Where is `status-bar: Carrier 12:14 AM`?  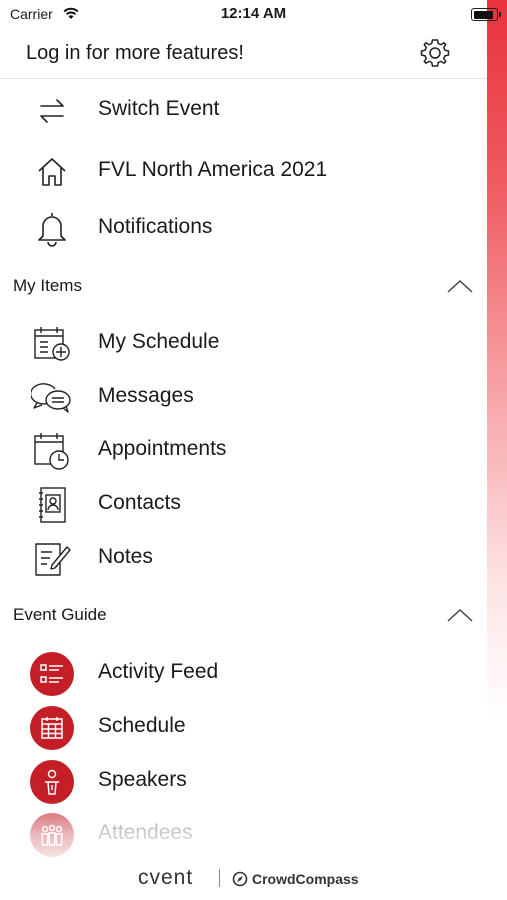
status-bar: Carrier 12:14 AM is located at coordinates (250, 15).